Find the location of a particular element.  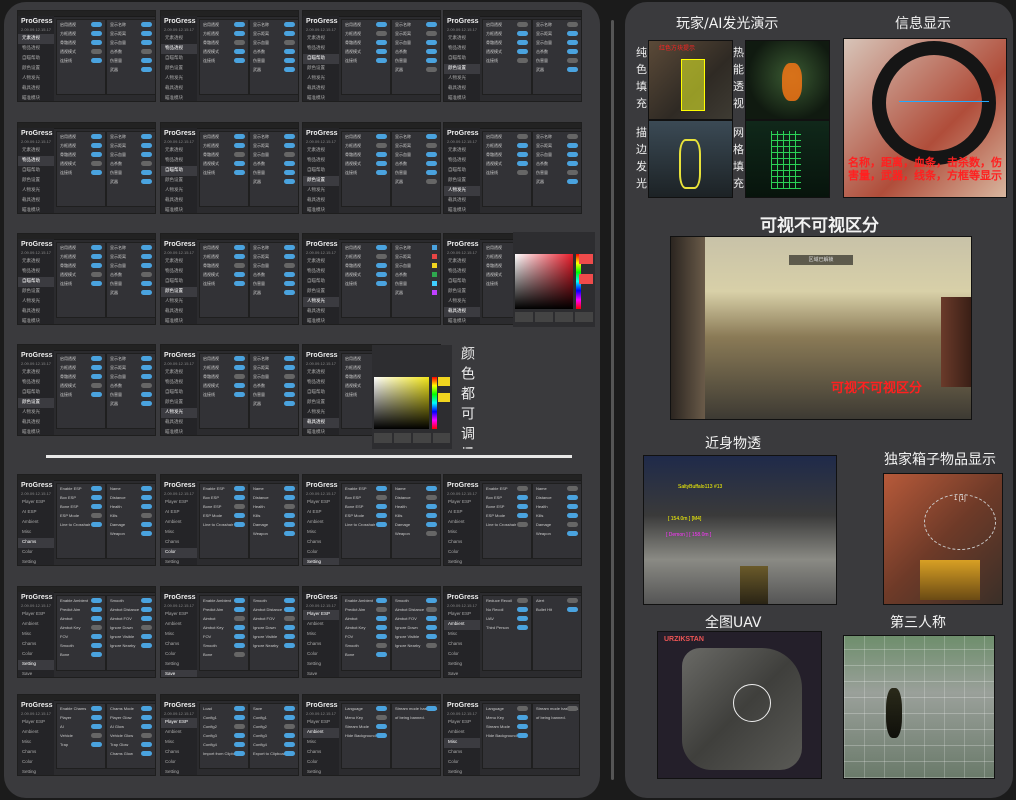

color-swatch is located at coordinates (434, 265).